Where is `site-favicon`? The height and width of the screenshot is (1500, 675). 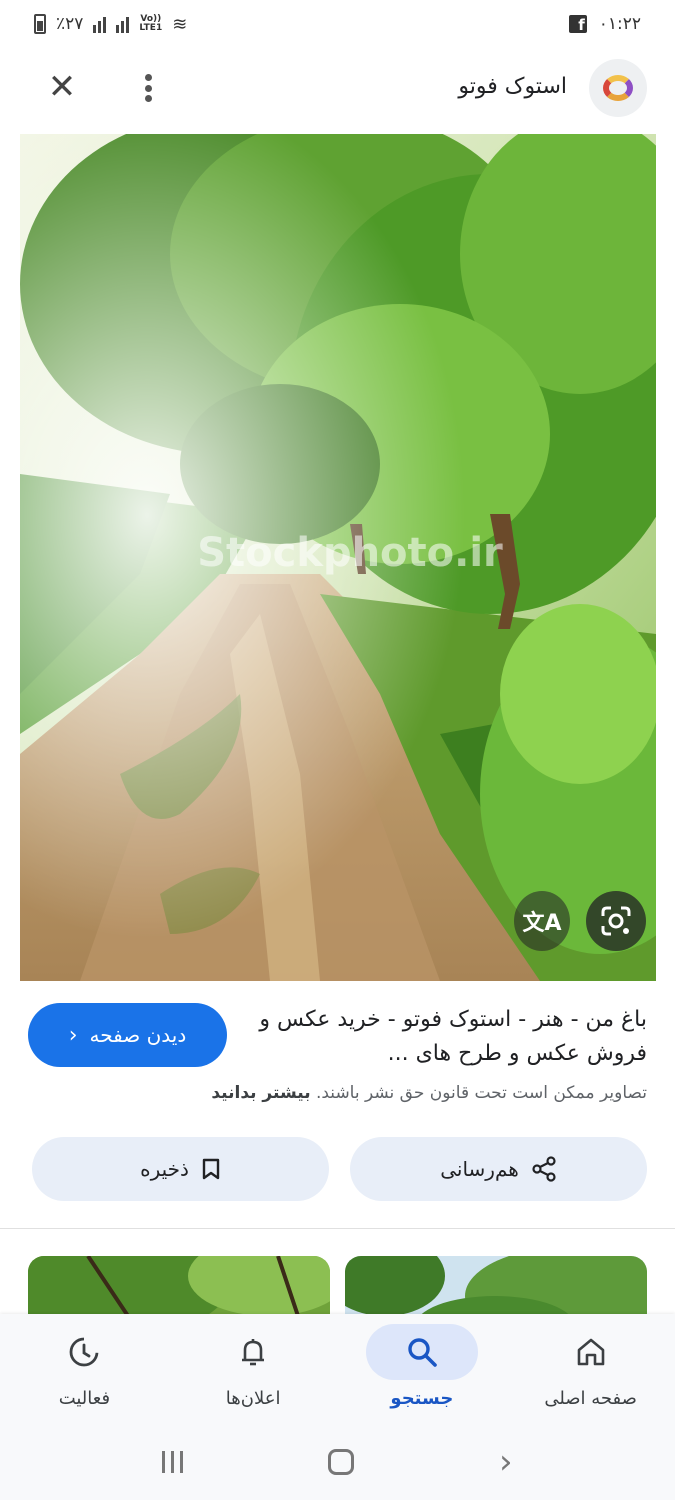 site-favicon is located at coordinates (618, 88).